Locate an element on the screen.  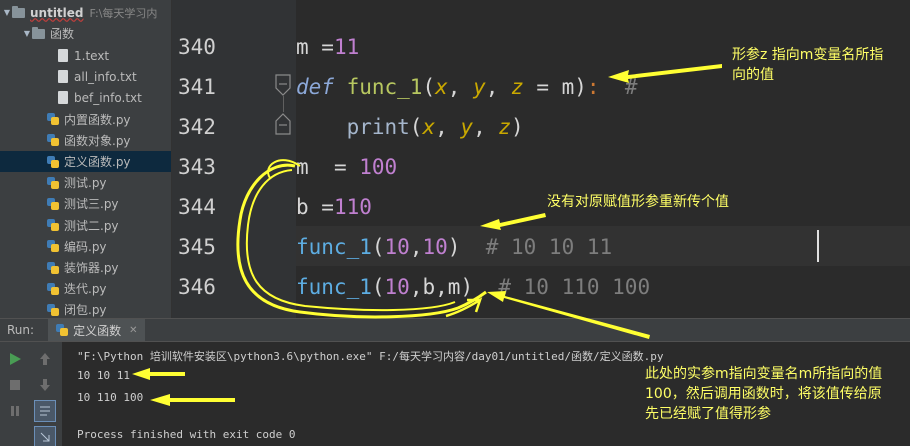
tree-file-item: 1.text is located at coordinates (85, 55).